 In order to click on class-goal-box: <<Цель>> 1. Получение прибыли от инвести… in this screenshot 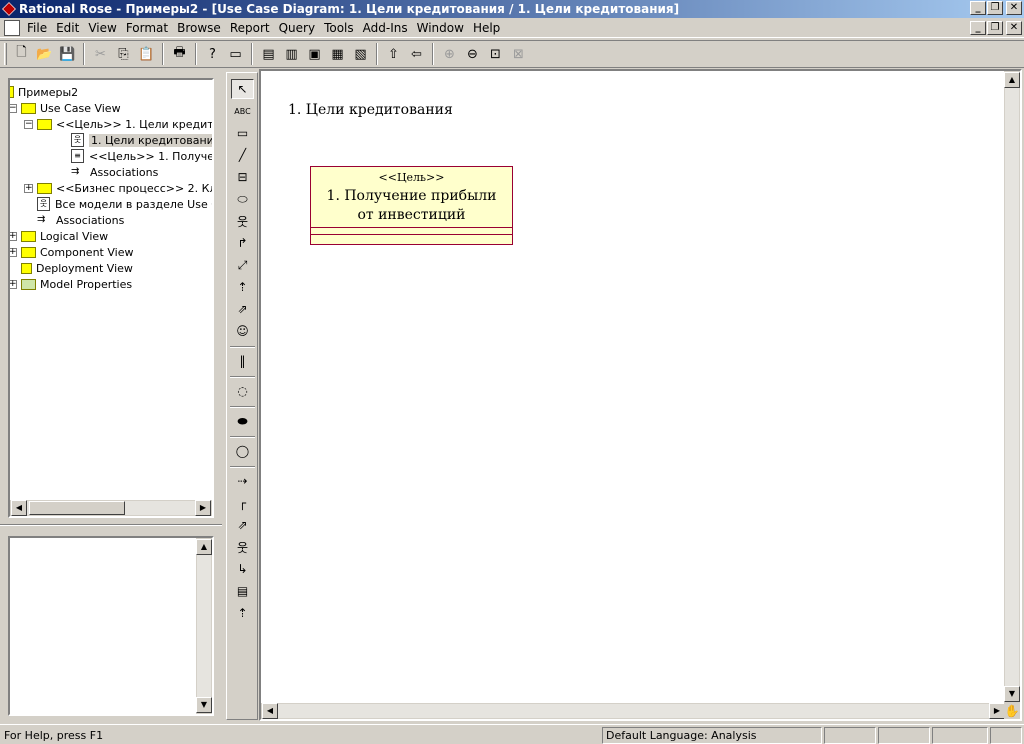, I will do `click(411, 205)`.